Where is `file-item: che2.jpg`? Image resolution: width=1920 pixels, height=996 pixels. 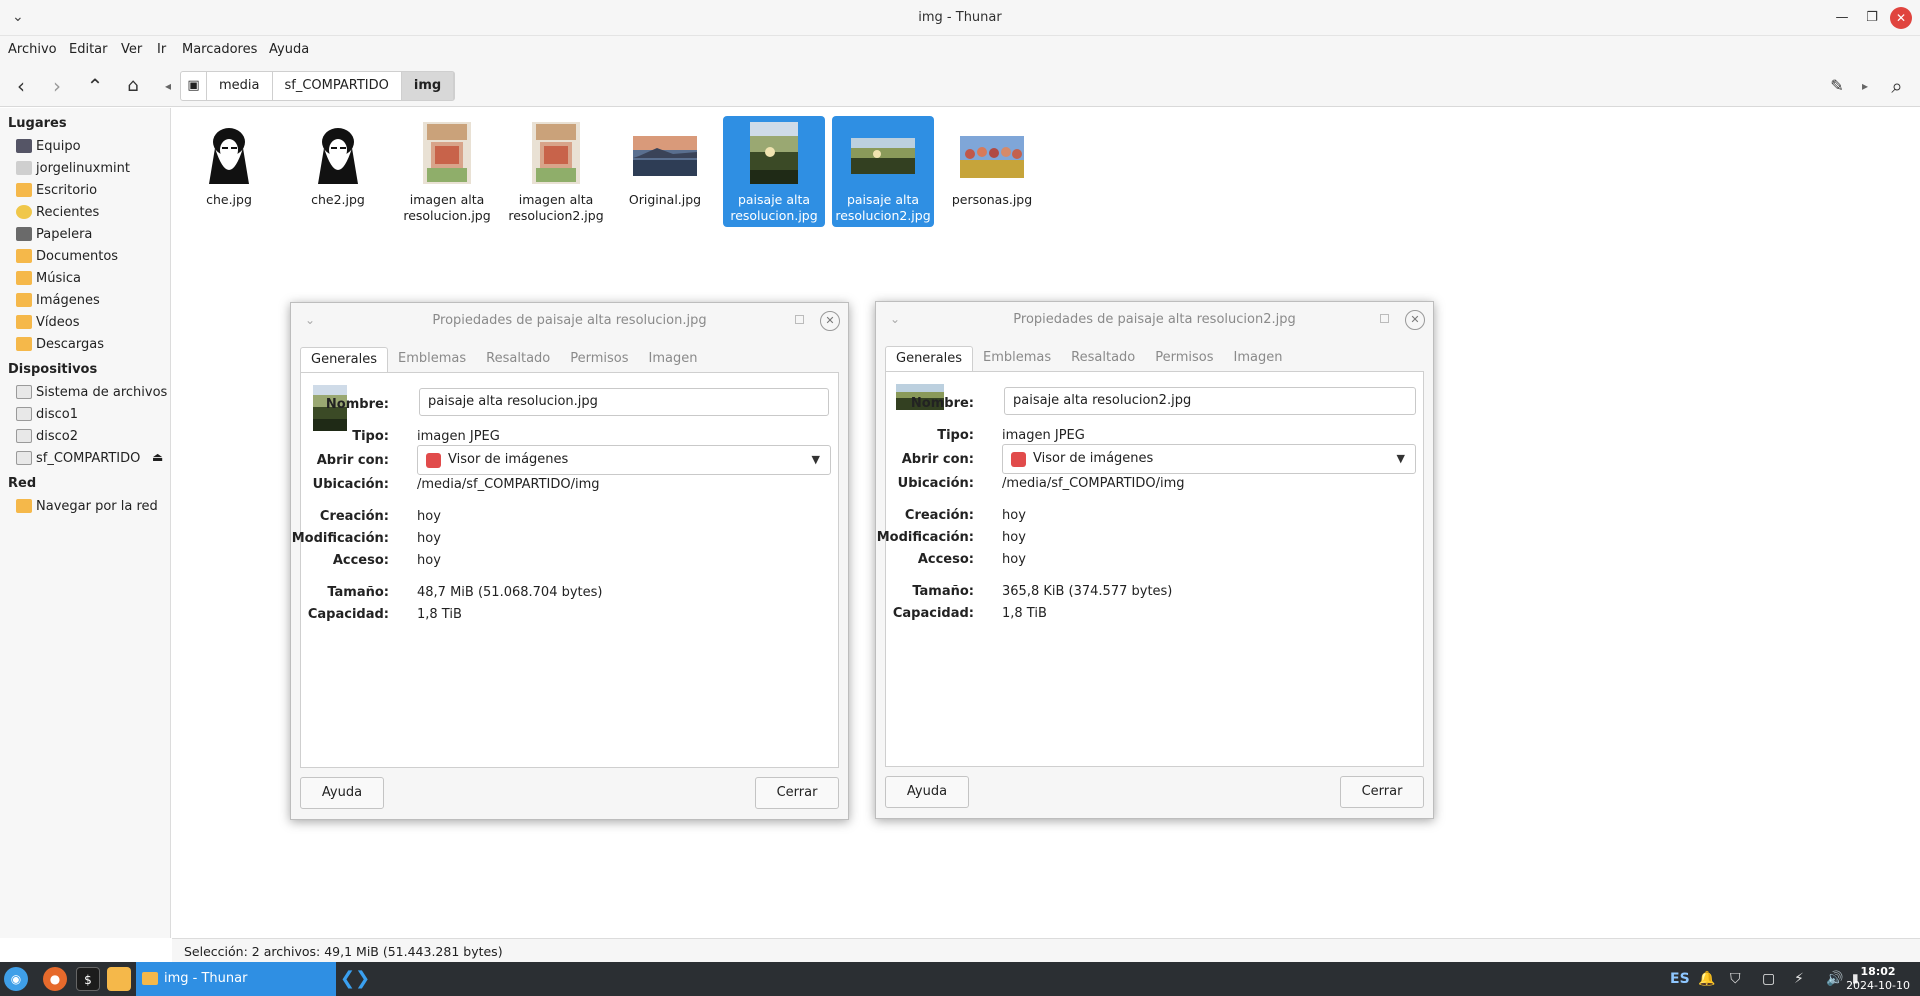 file-item: che2.jpg is located at coordinates (338, 163).